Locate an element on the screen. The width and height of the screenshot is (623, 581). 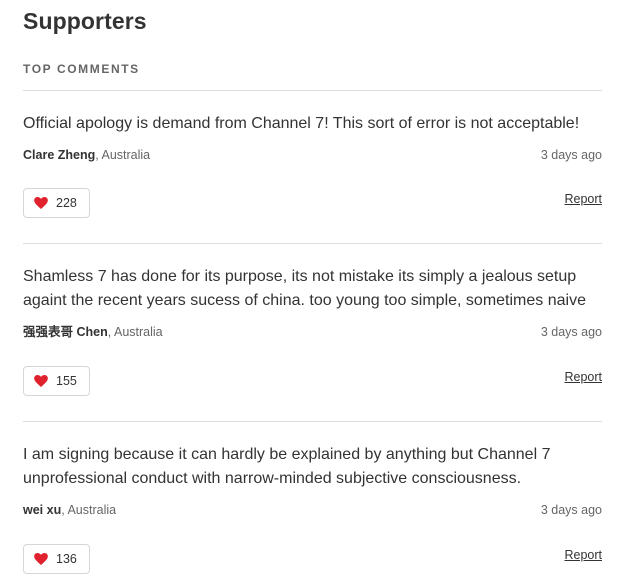
comment-author: wei xu, Australia is located at coordinates (69, 510).